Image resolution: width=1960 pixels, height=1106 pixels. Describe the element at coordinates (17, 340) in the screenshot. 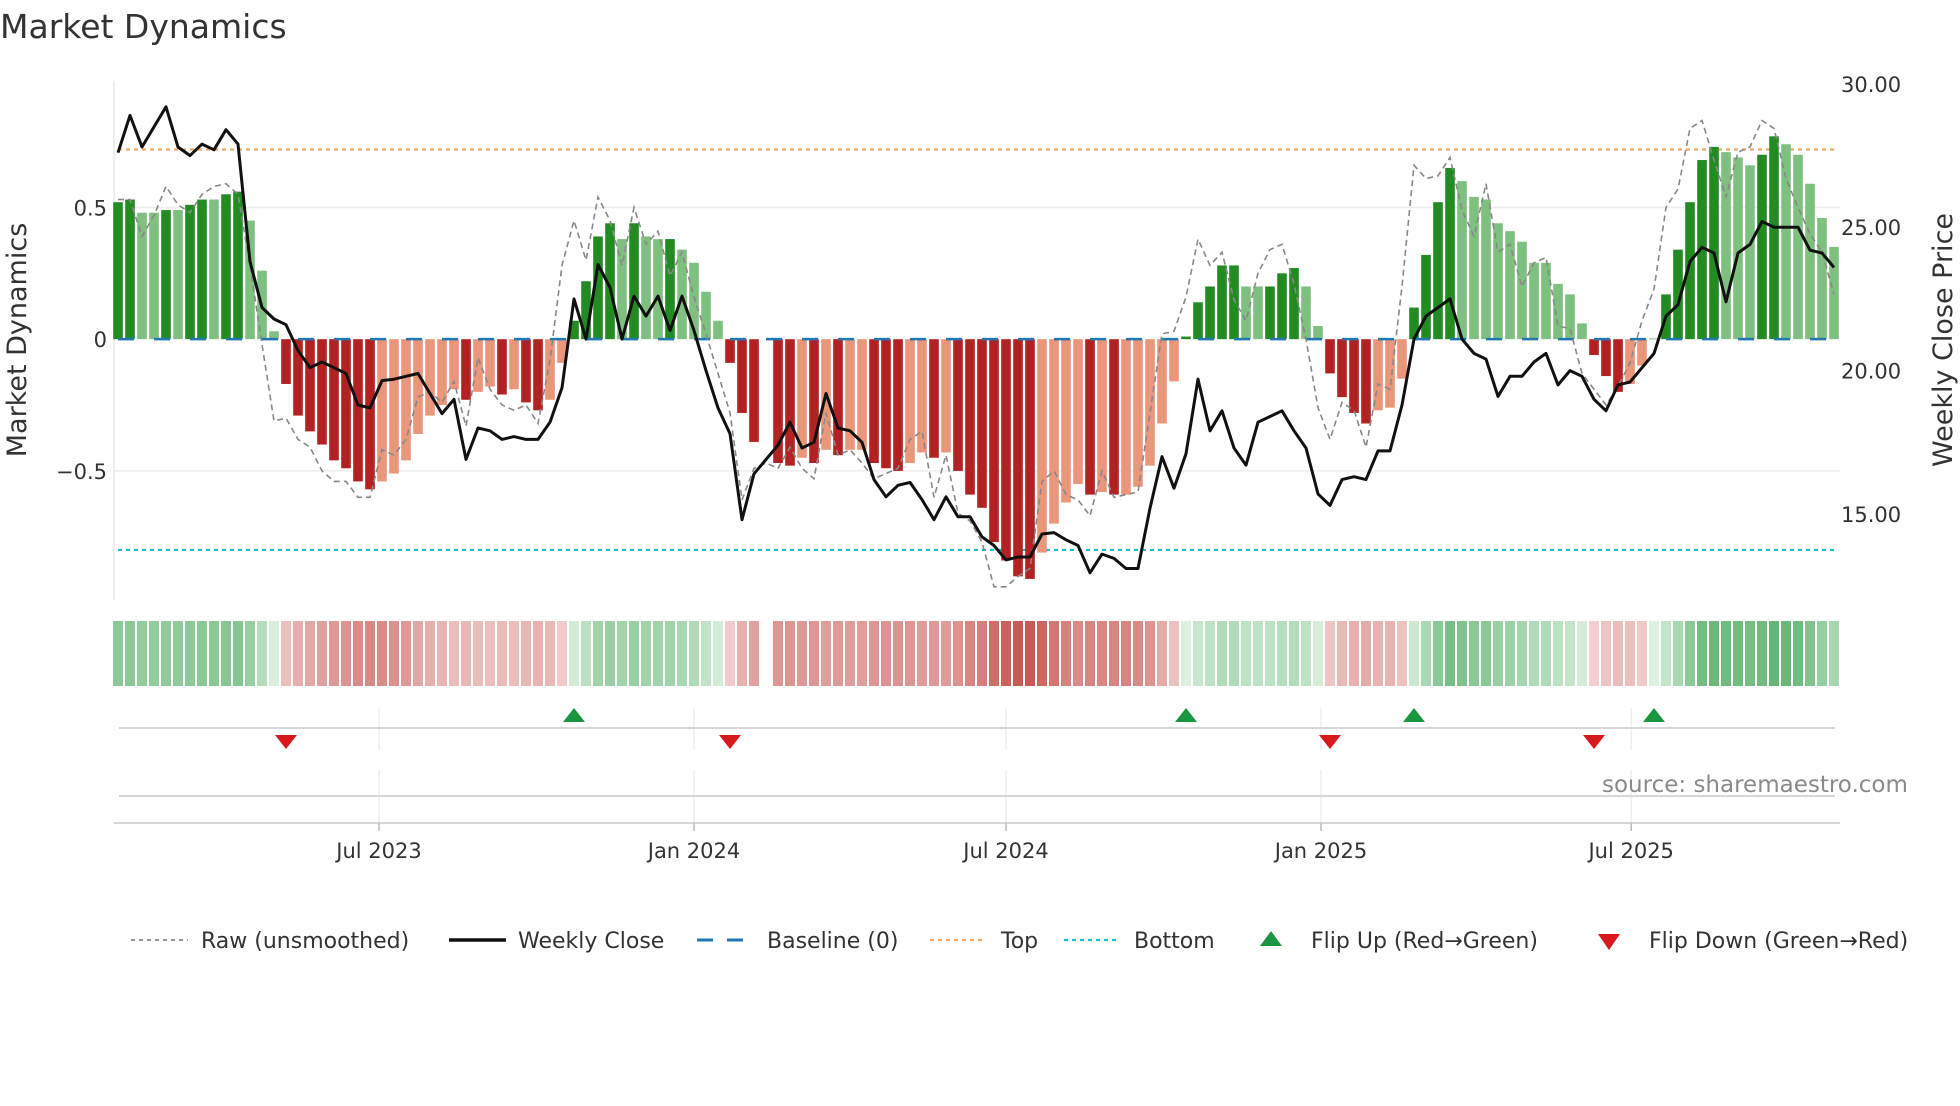

I see `left-axis-title: Market Dynamics` at that location.